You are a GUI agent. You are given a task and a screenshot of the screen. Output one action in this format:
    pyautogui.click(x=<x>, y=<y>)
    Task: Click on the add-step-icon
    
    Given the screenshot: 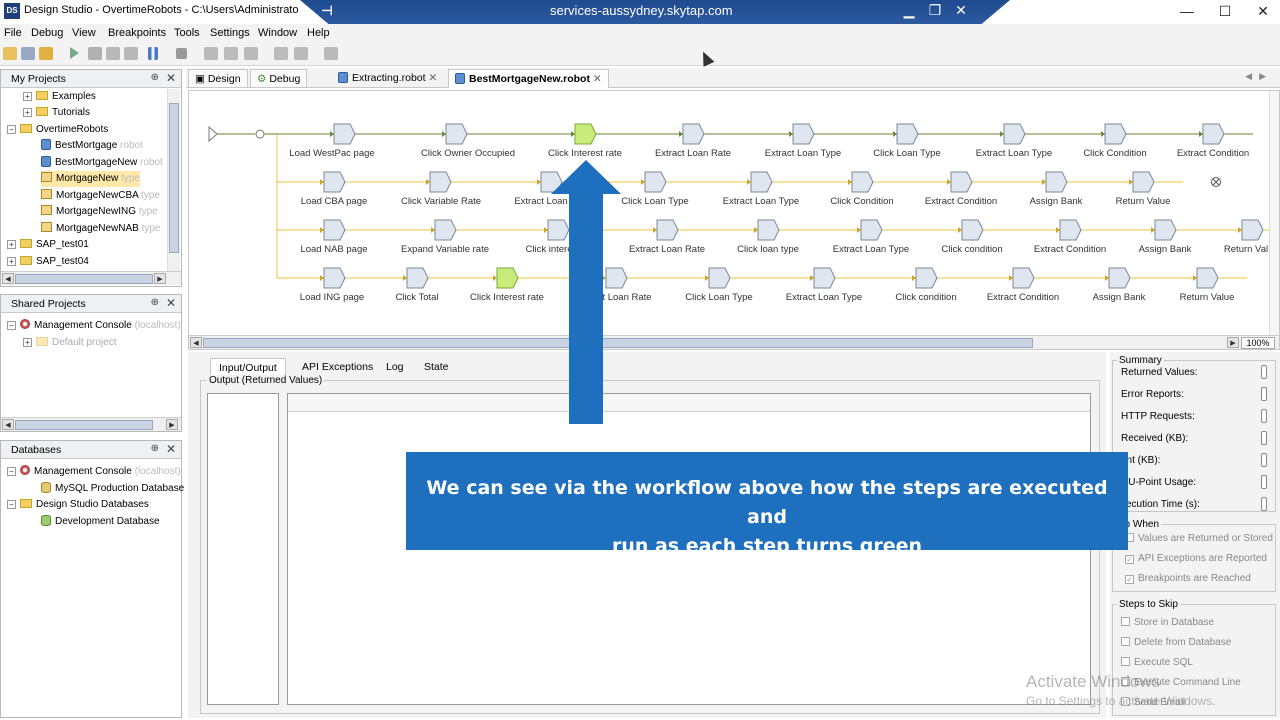 What is the action you would take?
    pyautogui.click(x=211, y=53)
    